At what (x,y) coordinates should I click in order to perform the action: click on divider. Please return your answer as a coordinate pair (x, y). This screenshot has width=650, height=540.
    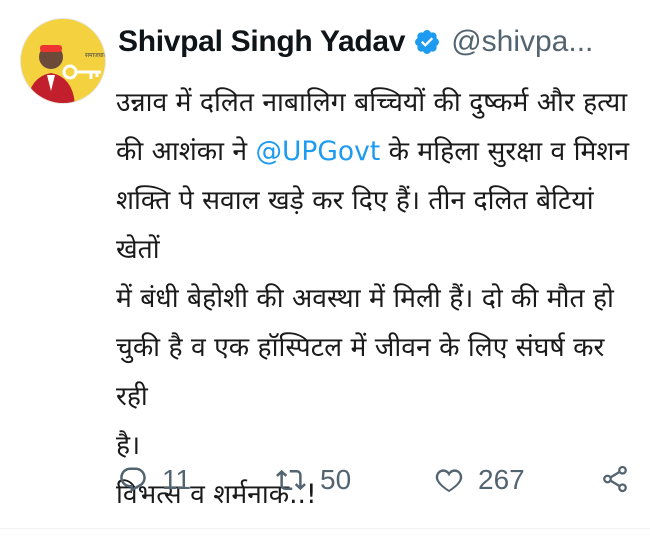
    Looking at the image, I should click on (325, 528).